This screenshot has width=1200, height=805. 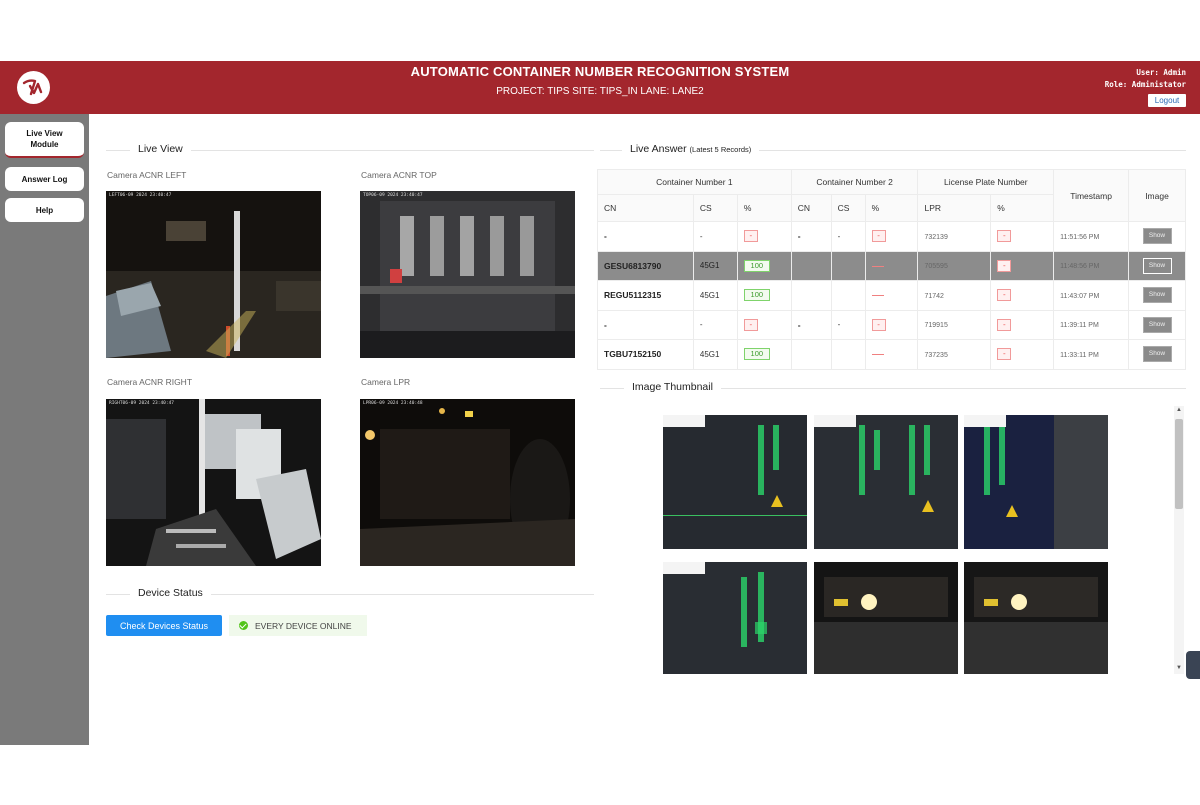 I want to click on check-devices-button: Check Devices Status, so click(x=164, y=625).